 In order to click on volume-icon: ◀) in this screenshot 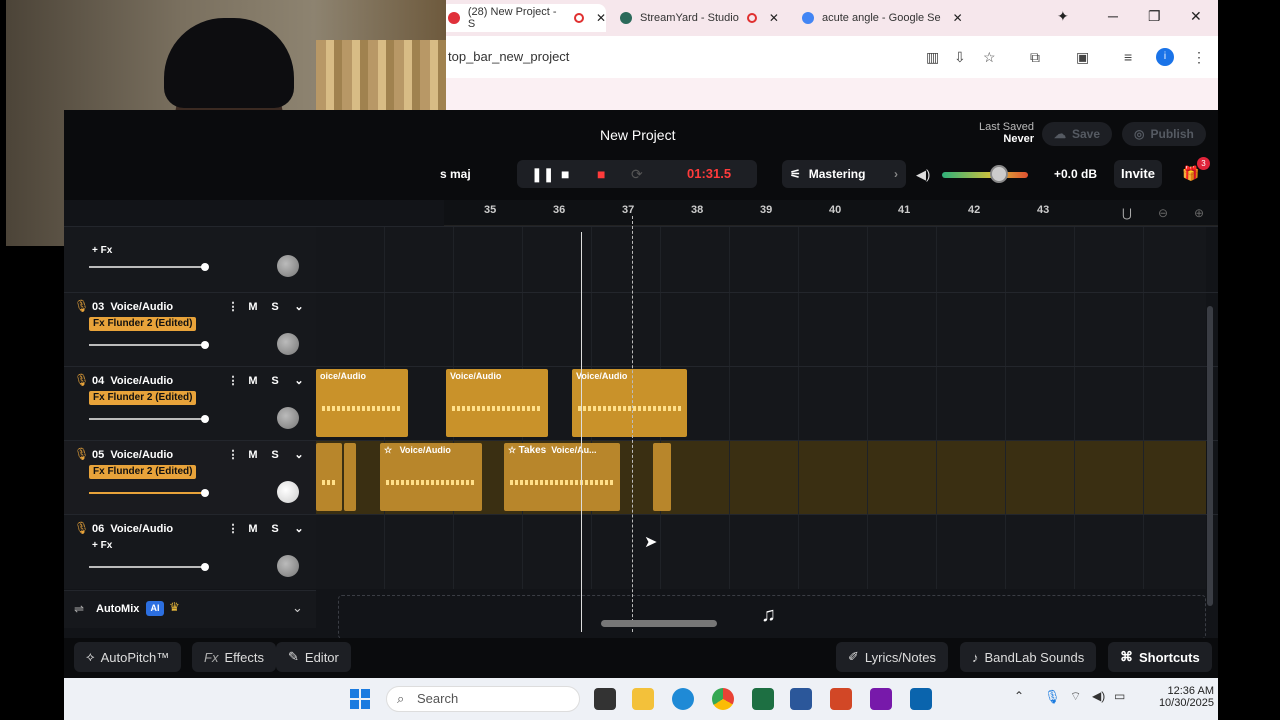, I will do `click(1098, 696)`.